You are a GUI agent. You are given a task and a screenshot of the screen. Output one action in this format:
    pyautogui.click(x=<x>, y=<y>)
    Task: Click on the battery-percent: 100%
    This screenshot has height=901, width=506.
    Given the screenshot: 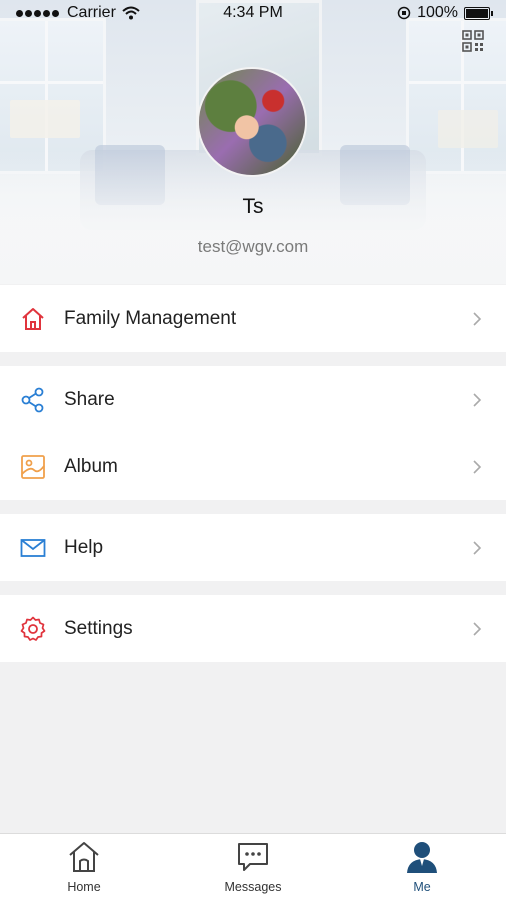 What is the action you would take?
    pyautogui.click(x=437, y=12)
    